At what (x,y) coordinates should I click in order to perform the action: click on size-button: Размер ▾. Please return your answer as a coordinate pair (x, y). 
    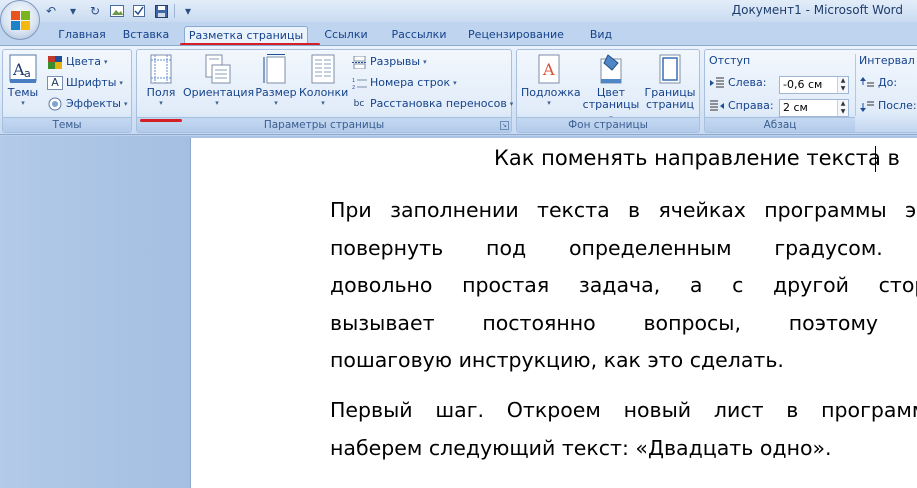
    Looking at the image, I should click on (276, 80).